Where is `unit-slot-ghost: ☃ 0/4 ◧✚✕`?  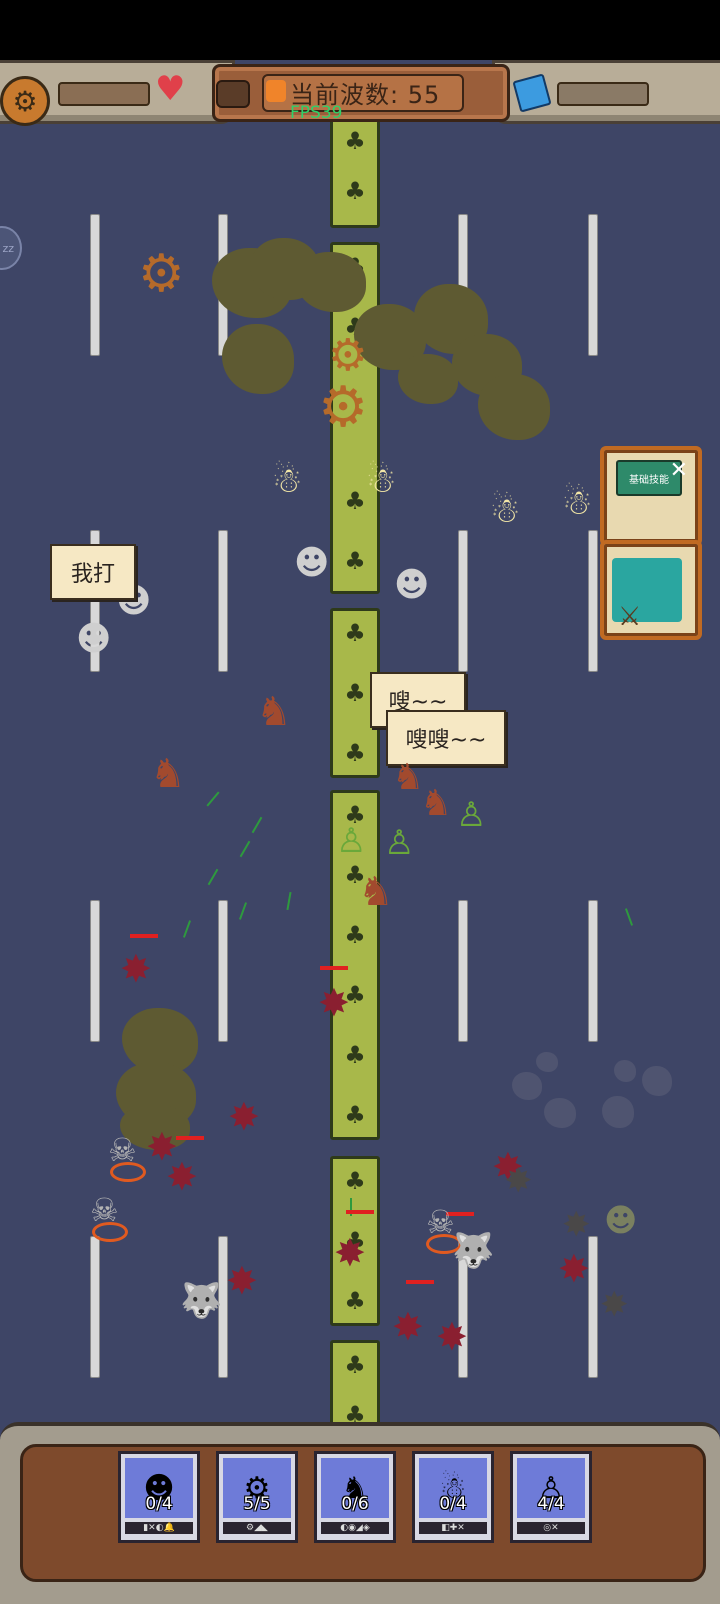
unit-slot-ghost: ☃ 0/4 ◧✚✕ is located at coordinates (453, 1497).